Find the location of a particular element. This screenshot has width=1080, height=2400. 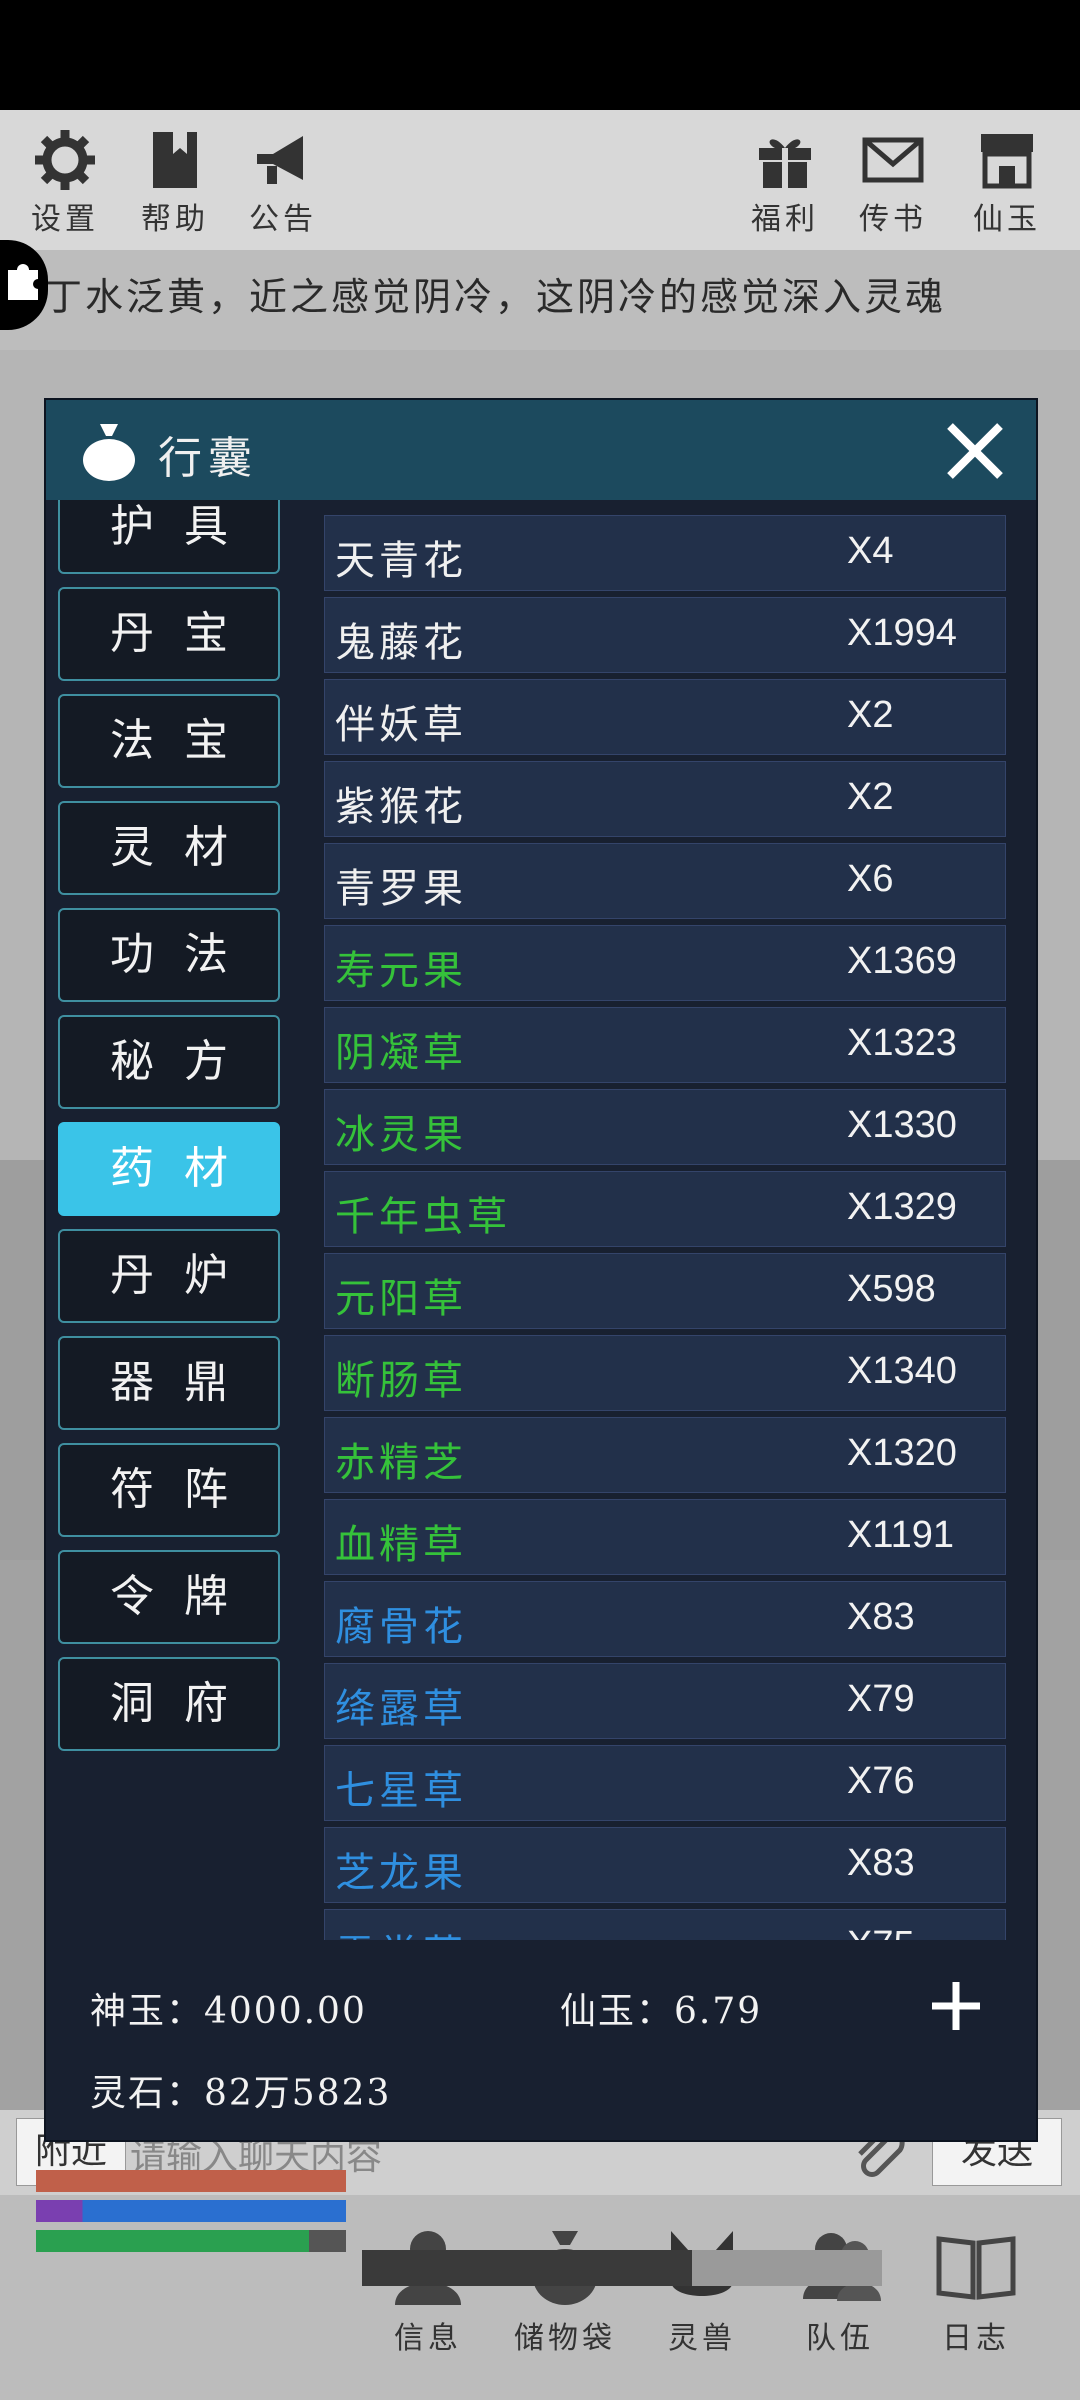

category-tab: 洞府 is located at coordinates (169, 1704).